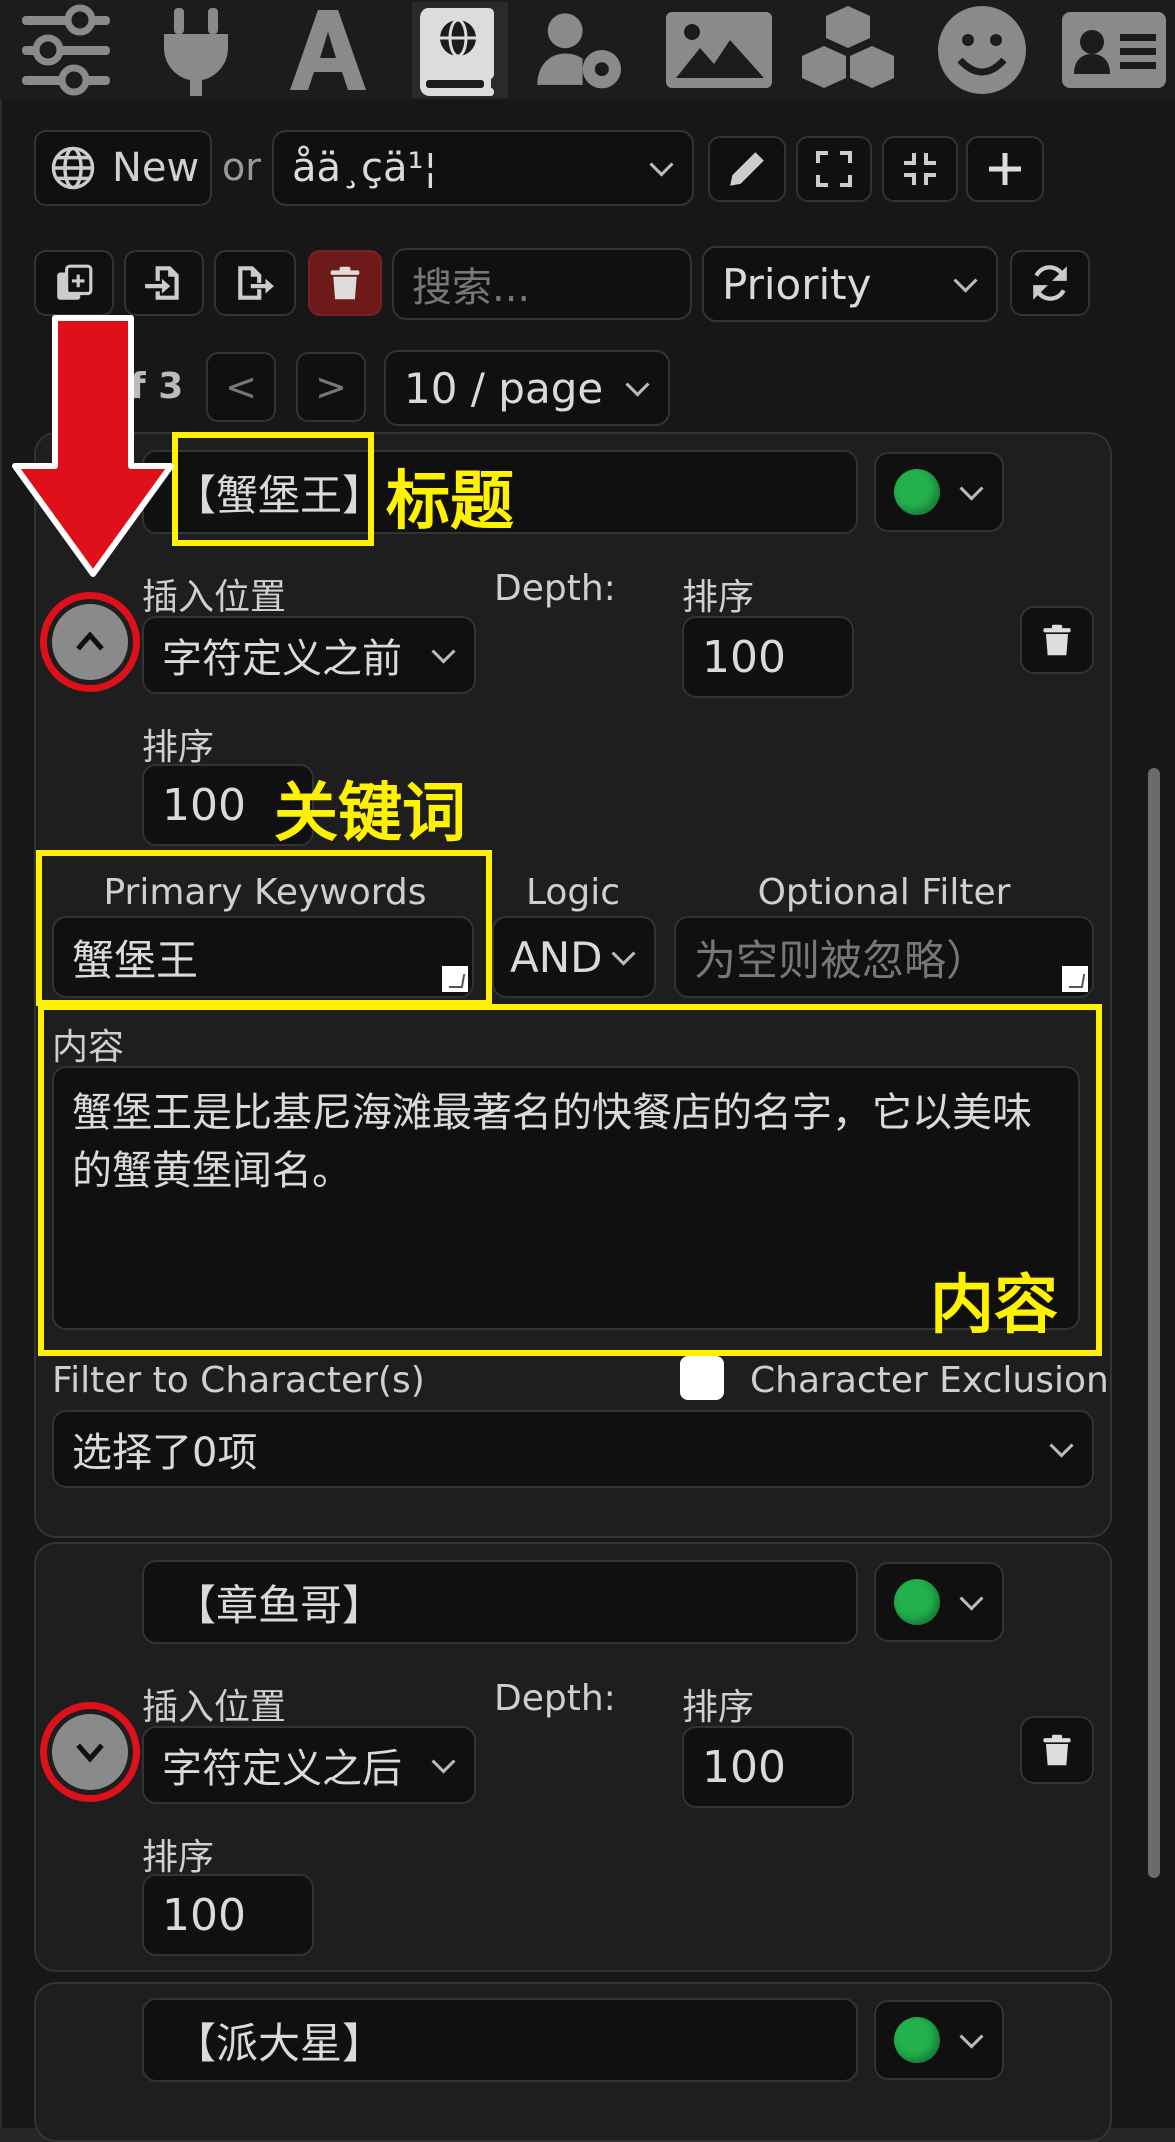  I want to click on font-icon, so click(328, 50).